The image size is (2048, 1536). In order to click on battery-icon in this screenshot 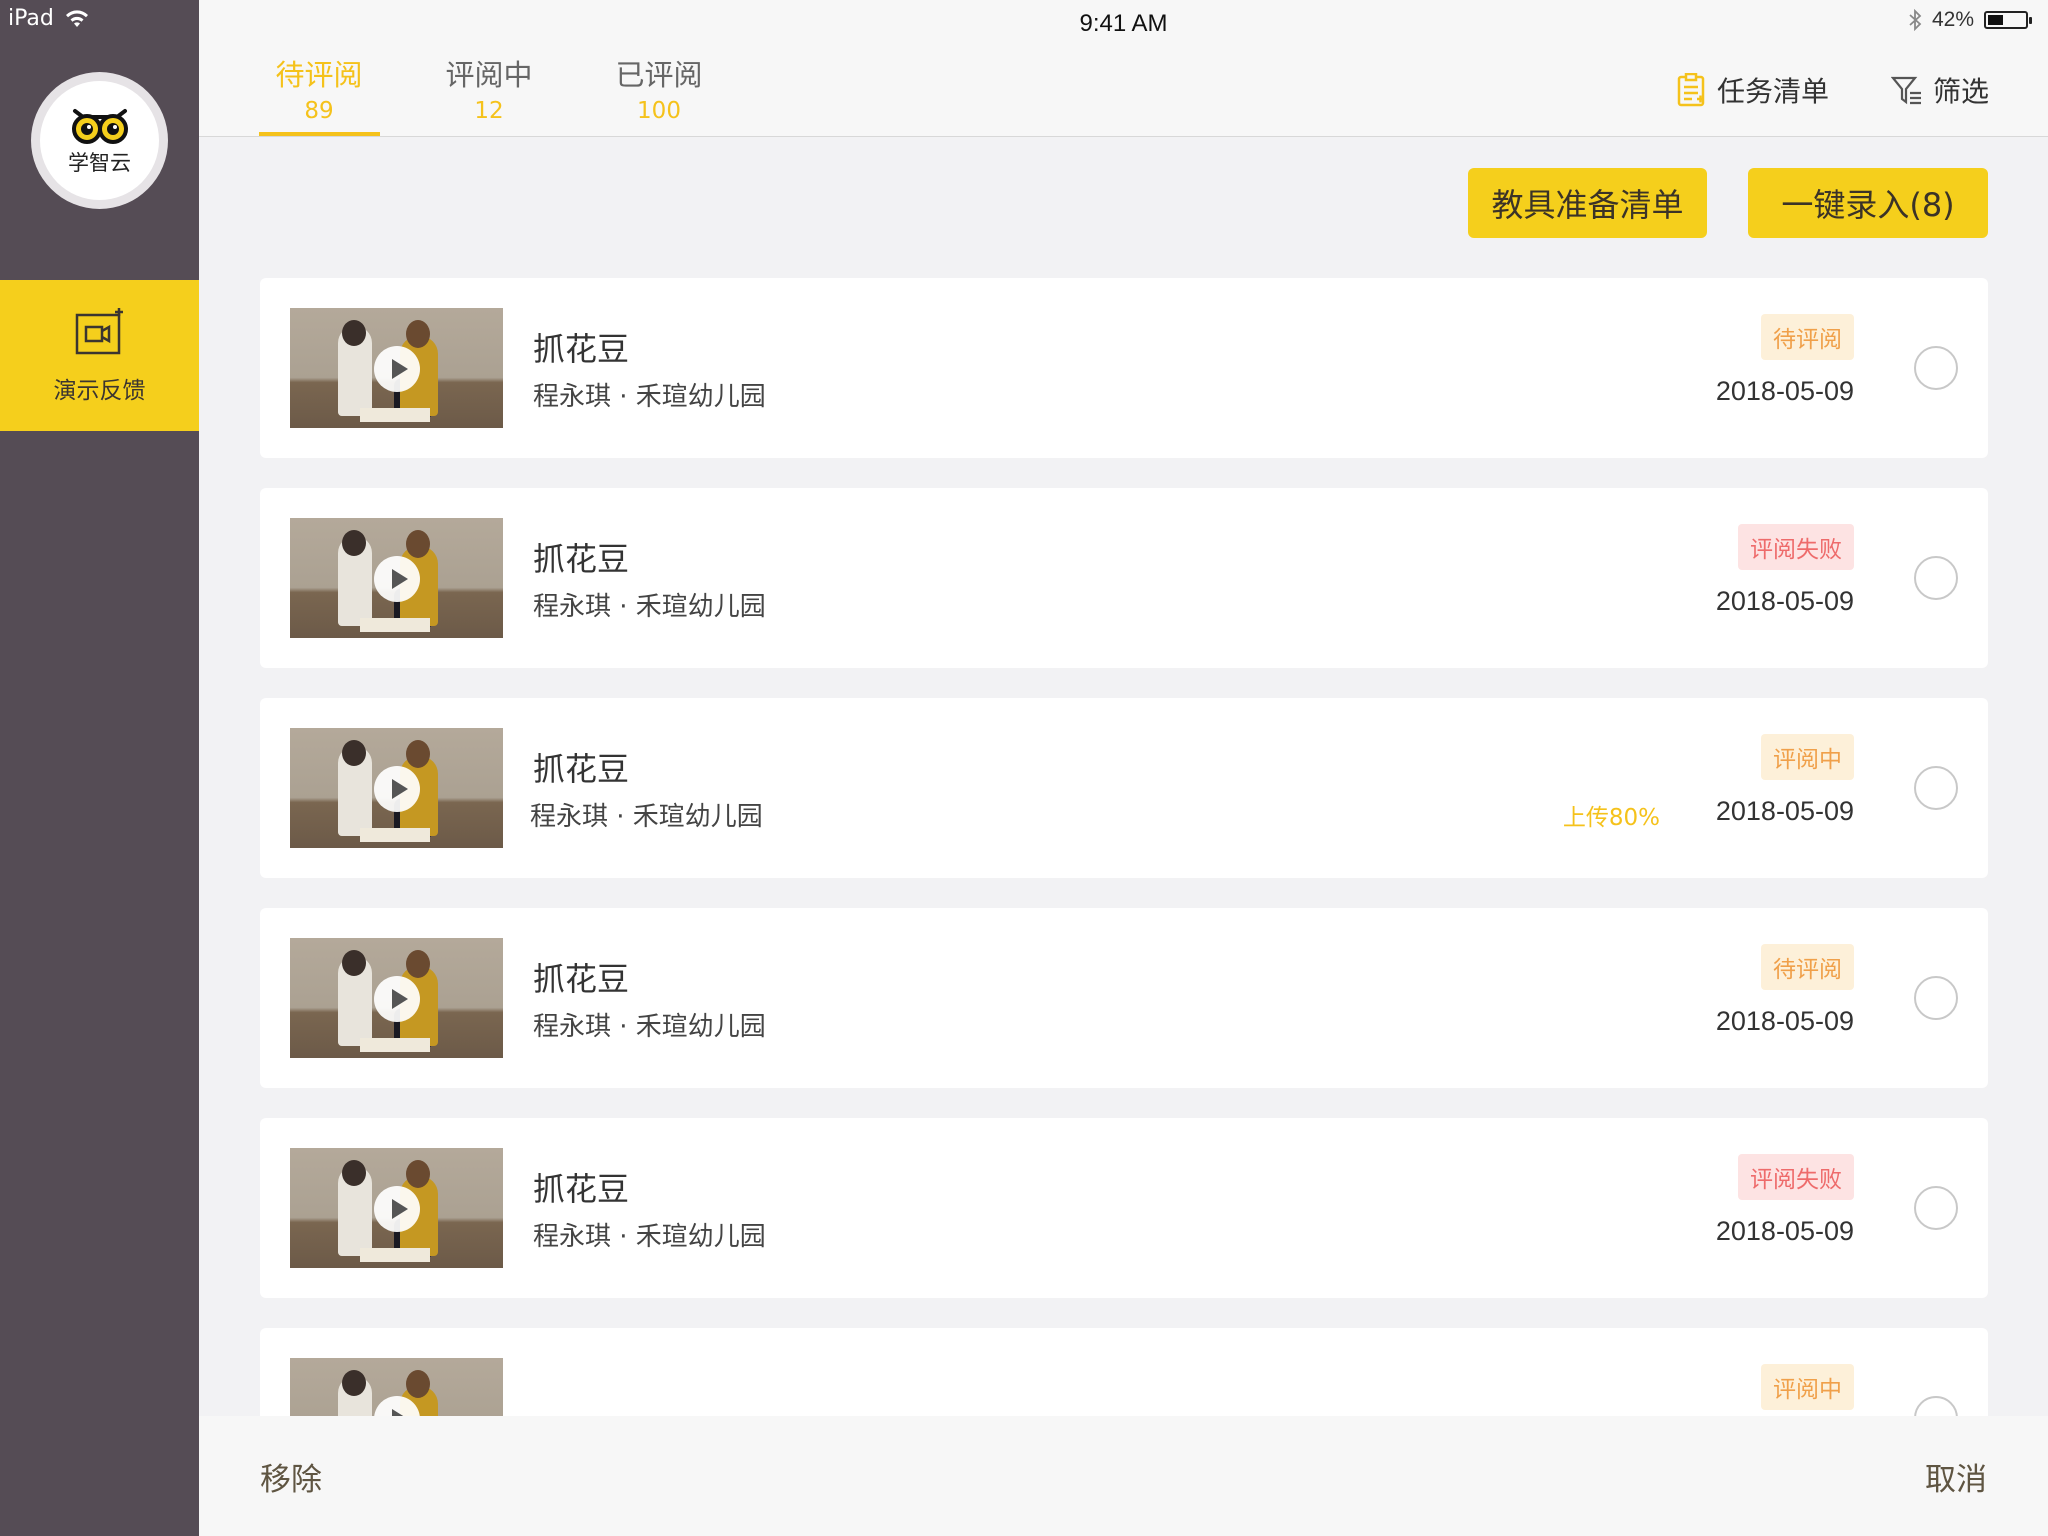, I will do `click(2008, 20)`.